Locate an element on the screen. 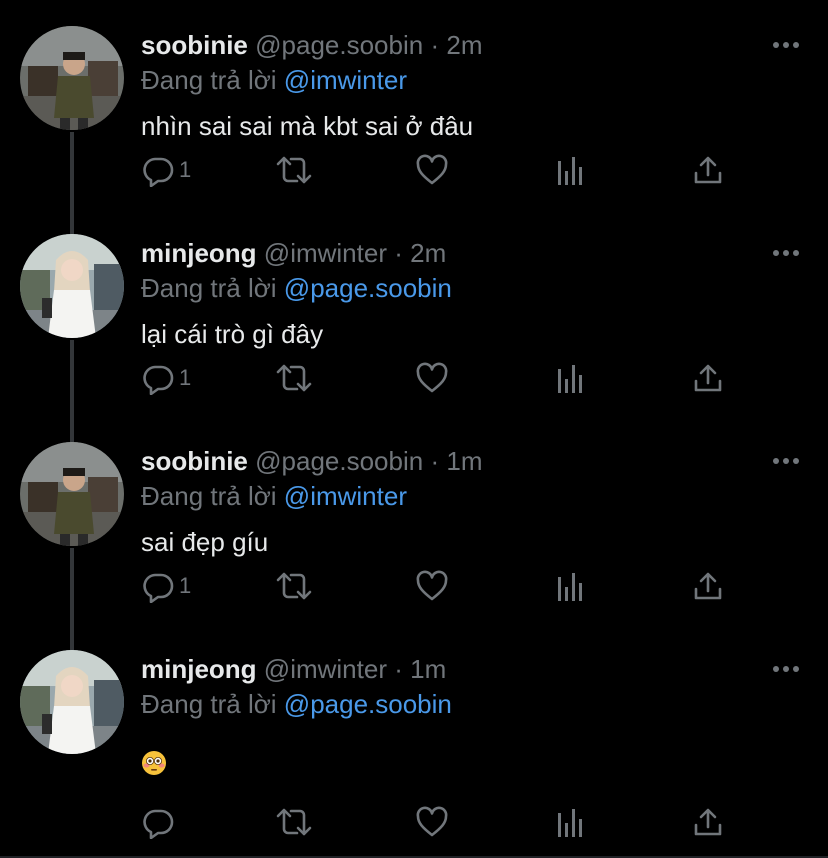  tweet-text is located at coordinates (154, 761).